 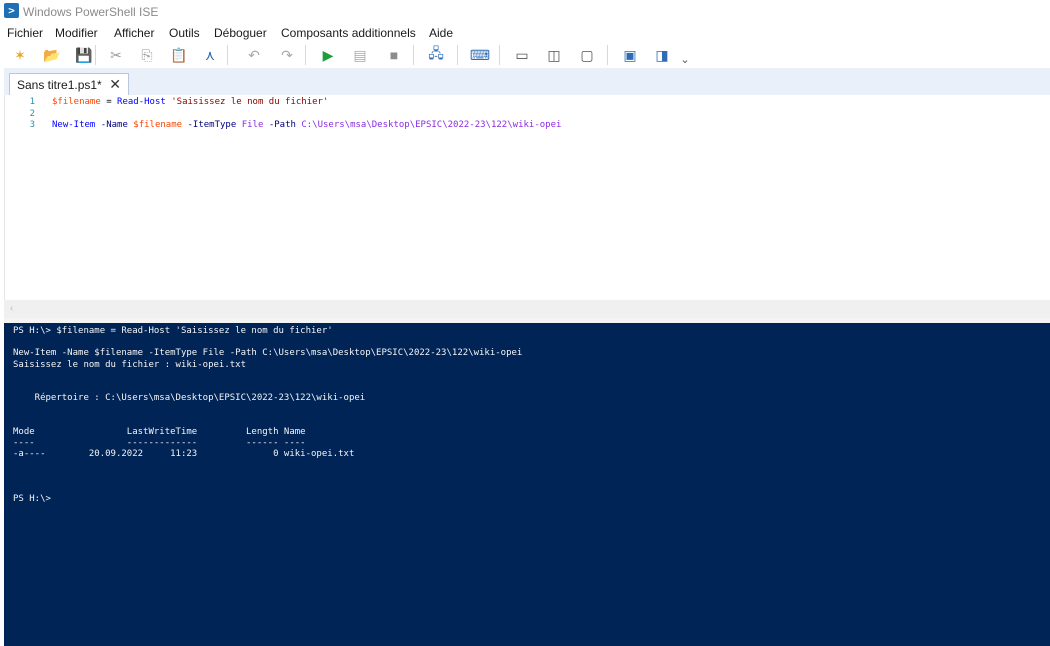 What do you see at coordinates (59, 85) in the screenshot?
I see `script-tab-label: Sans titre1.ps1*` at bounding box center [59, 85].